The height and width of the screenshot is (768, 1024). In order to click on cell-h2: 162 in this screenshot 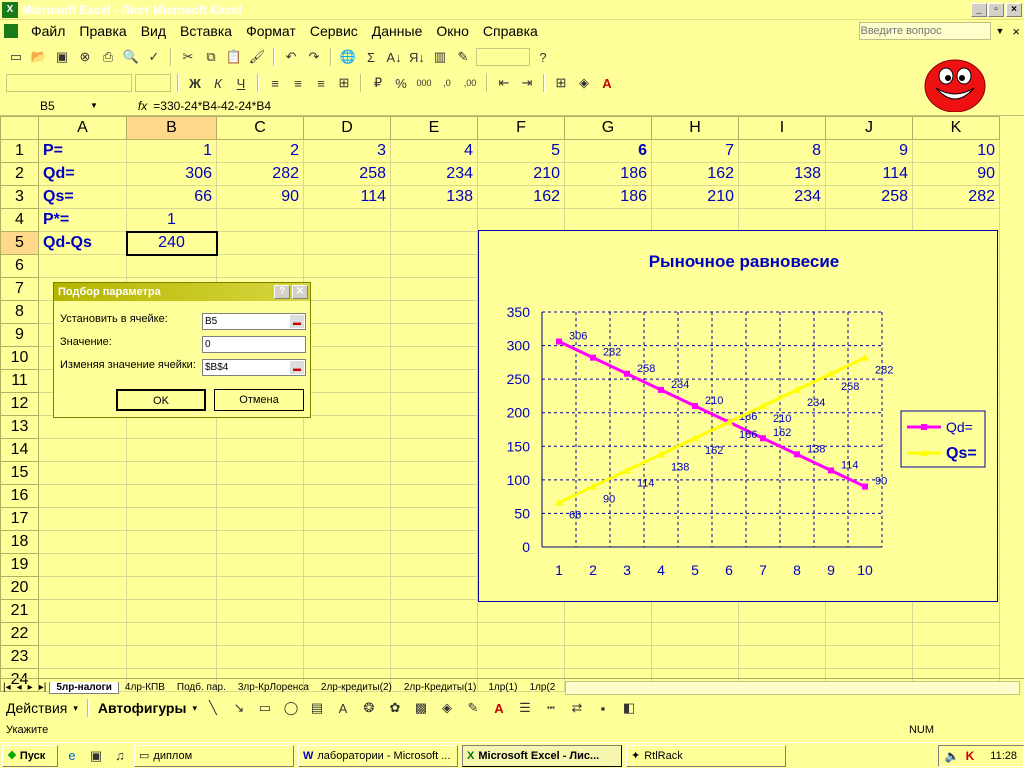, I will do `click(695, 174)`.